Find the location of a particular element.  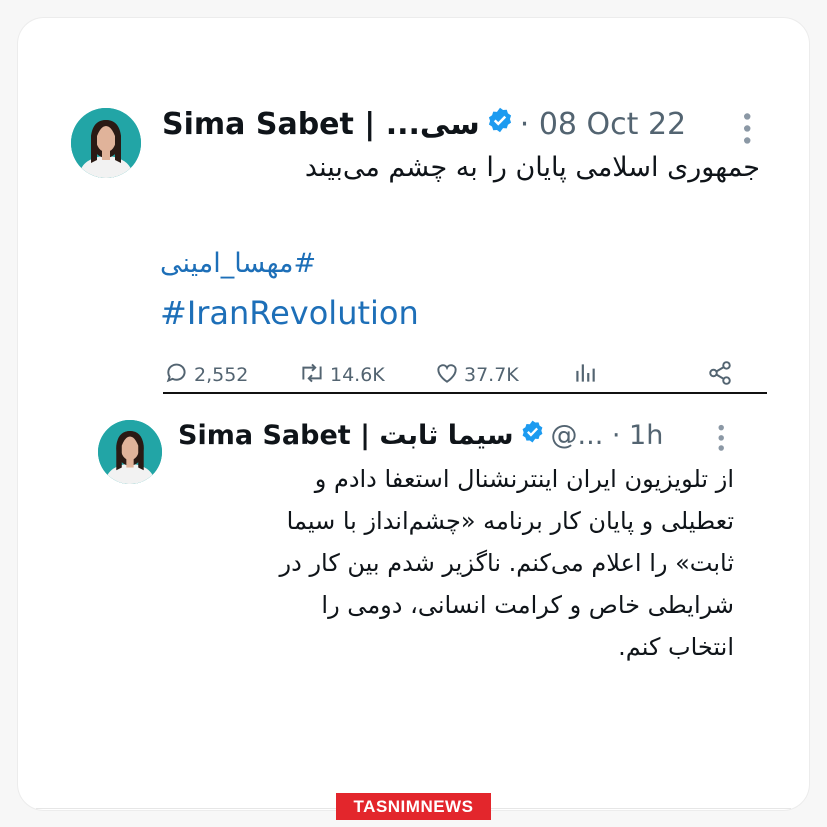

tweet-2-header: Sima Sabet | سیما ثابت @... · 1h is located at coordinates (420, 435).